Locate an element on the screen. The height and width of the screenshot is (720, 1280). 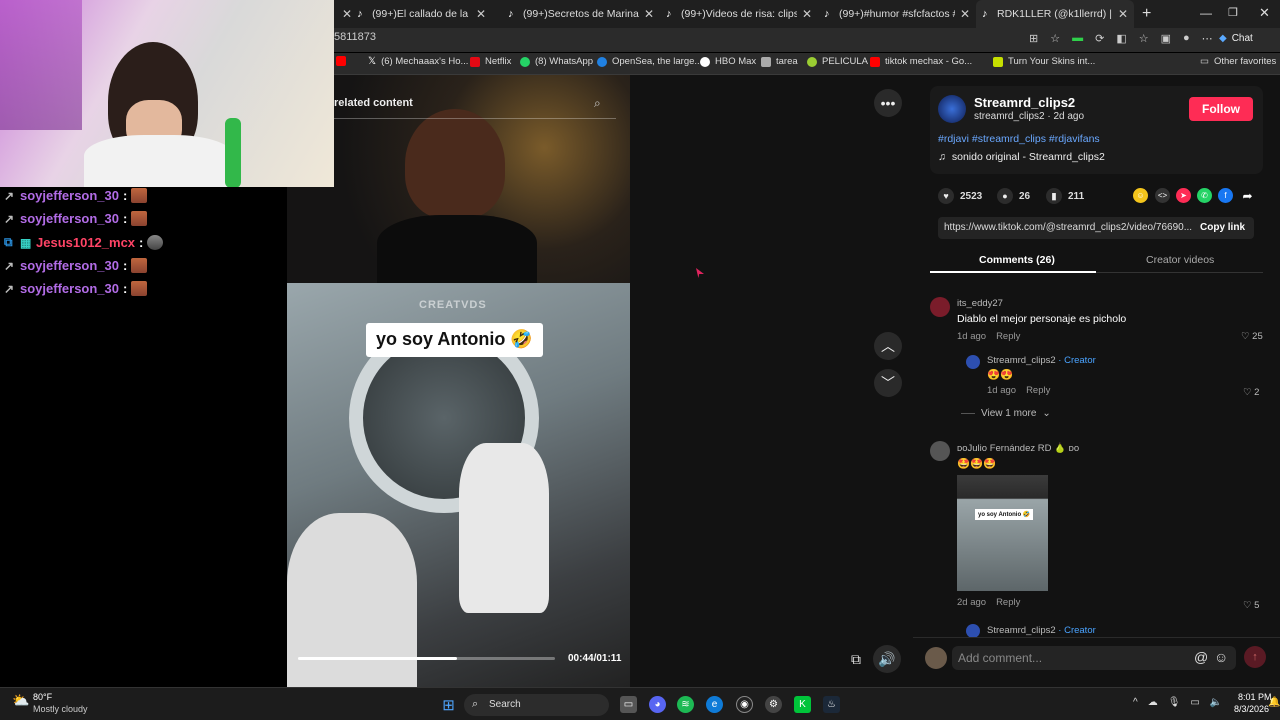
display-icon: ▭ is located at coordinates (1194, 702).